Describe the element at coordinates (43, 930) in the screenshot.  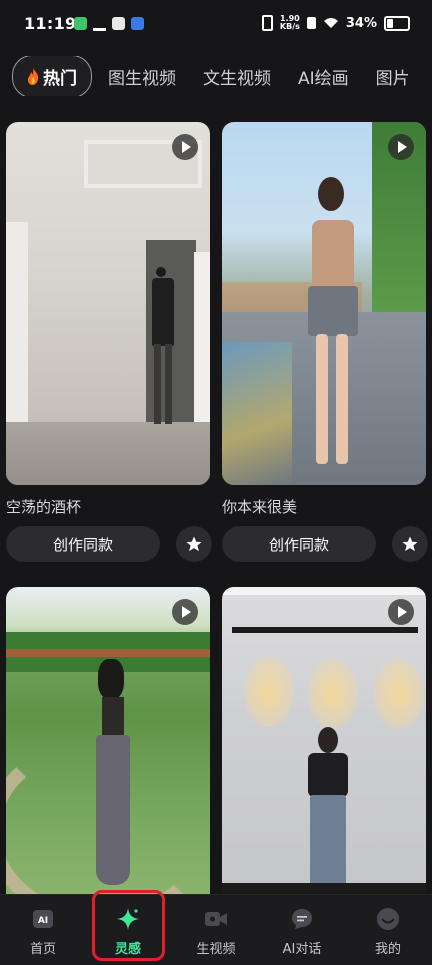
I see `nav-home: AI 首页` at that location.